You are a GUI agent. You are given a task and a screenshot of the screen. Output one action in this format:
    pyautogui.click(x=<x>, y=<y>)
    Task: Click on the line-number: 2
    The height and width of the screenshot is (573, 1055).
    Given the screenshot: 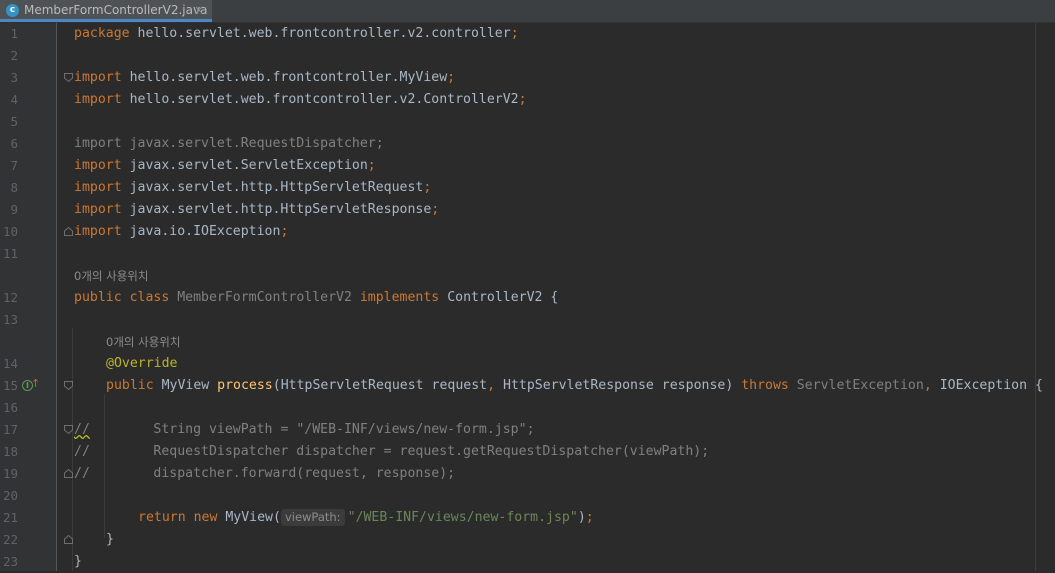 What is the action you would take?
    pyautogui.click(x=14, y=55)
    